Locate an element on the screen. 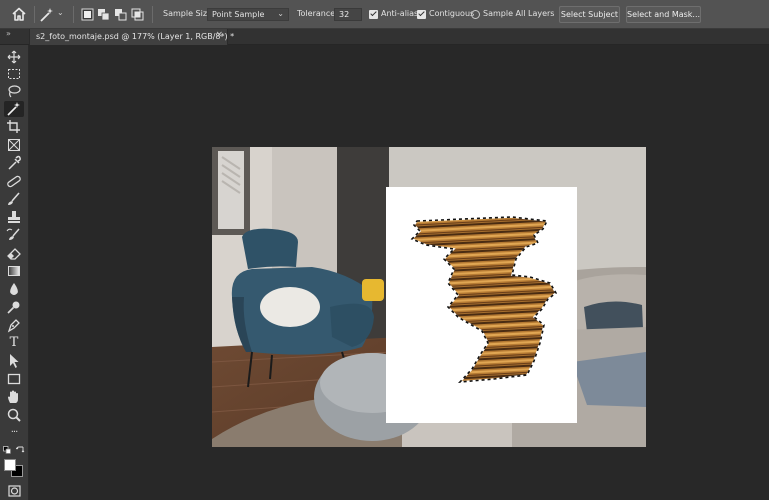  dodge-tool is located at coordinates (14, 307).